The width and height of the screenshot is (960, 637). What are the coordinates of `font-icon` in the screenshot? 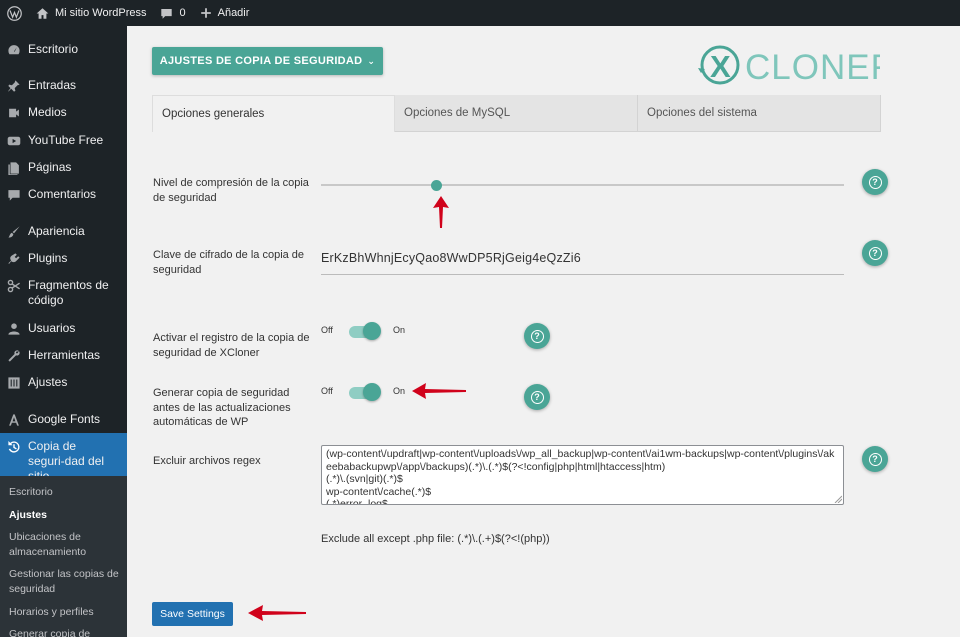 It's located at (14, 420).